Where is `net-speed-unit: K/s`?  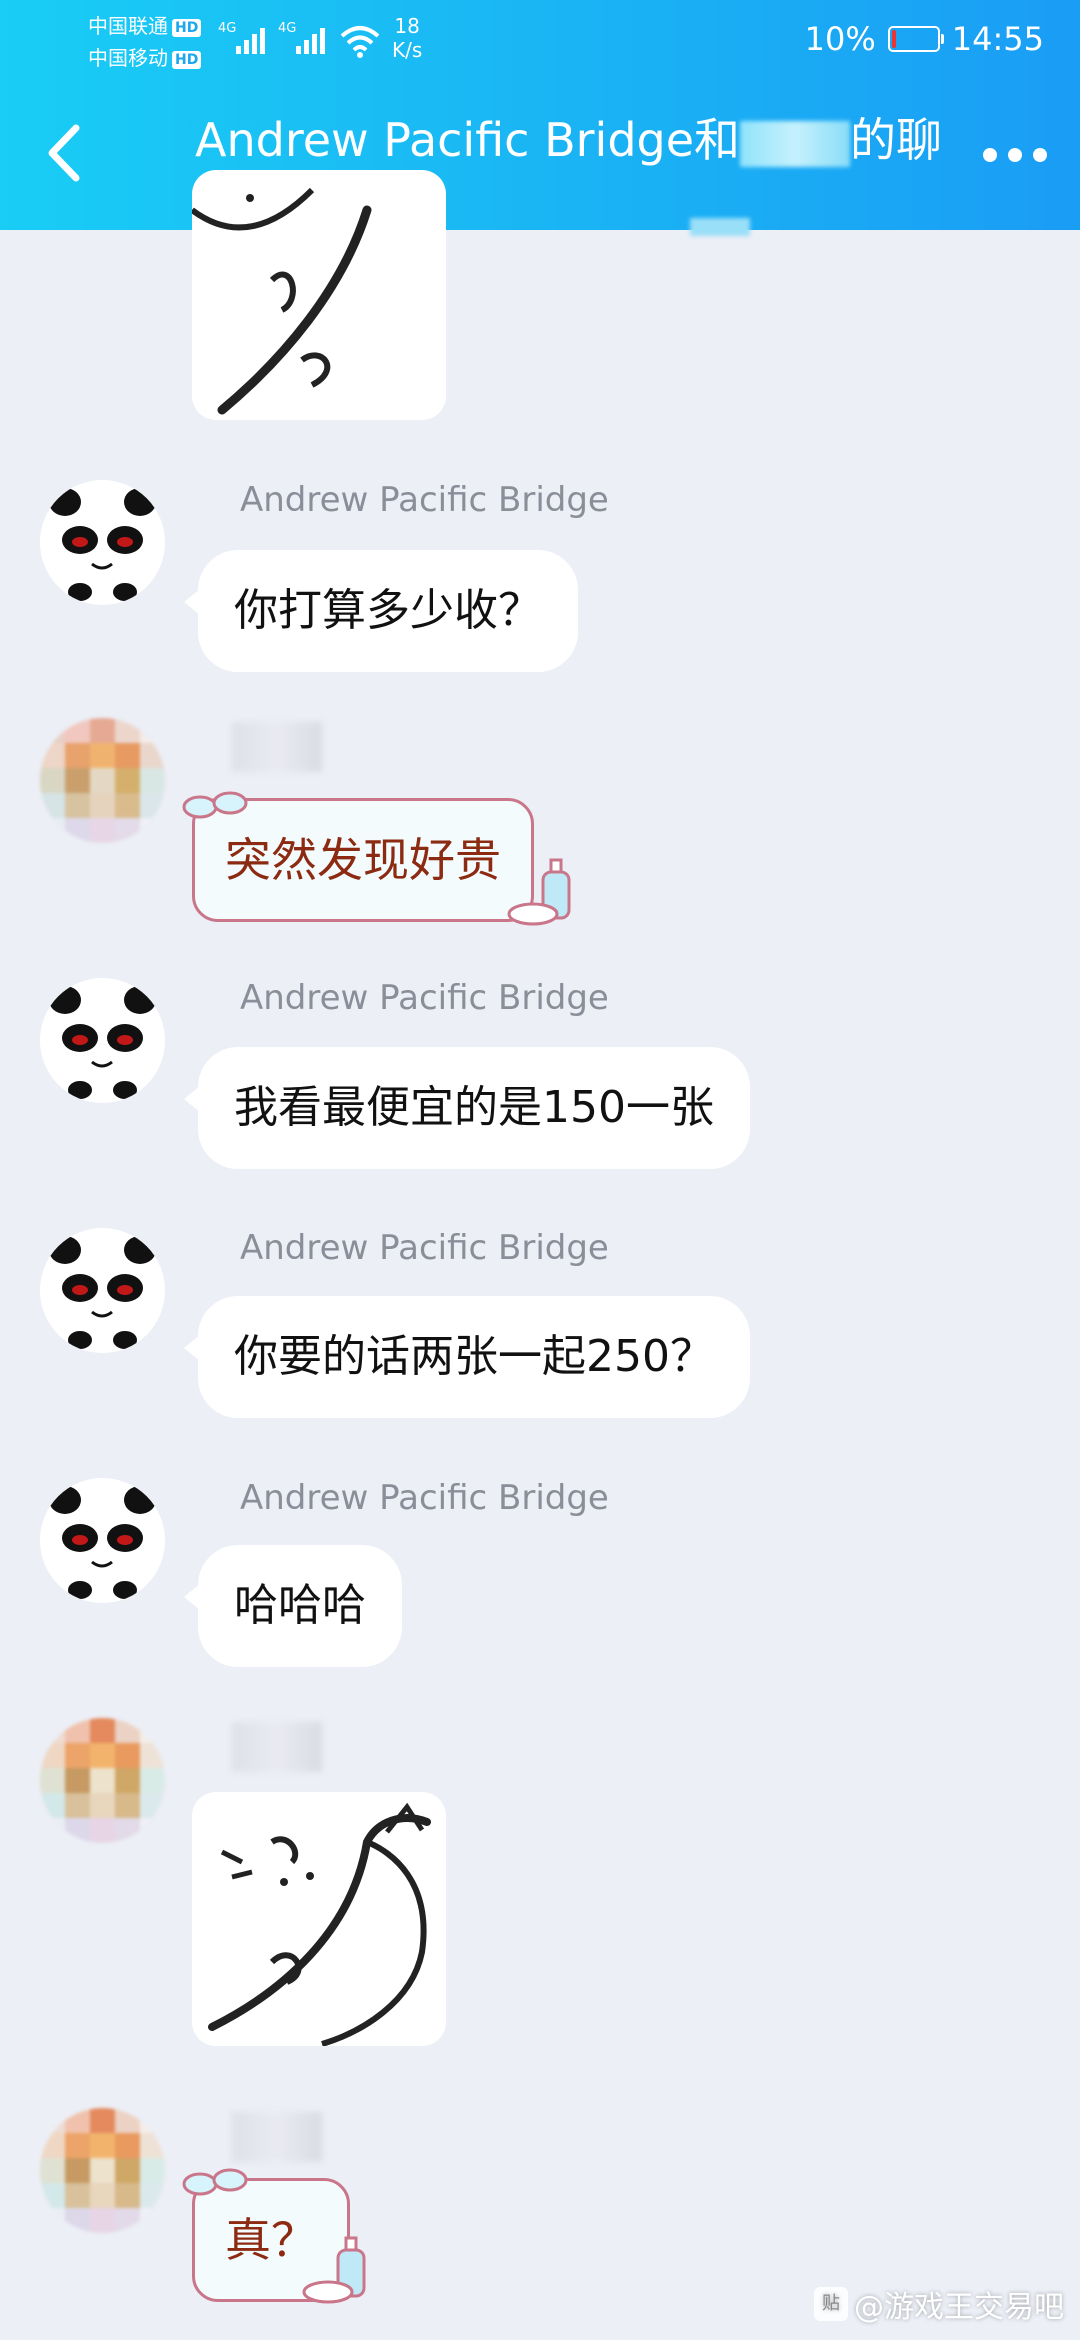 net-speed-unit: K/s is located at coordinates (407, 50).